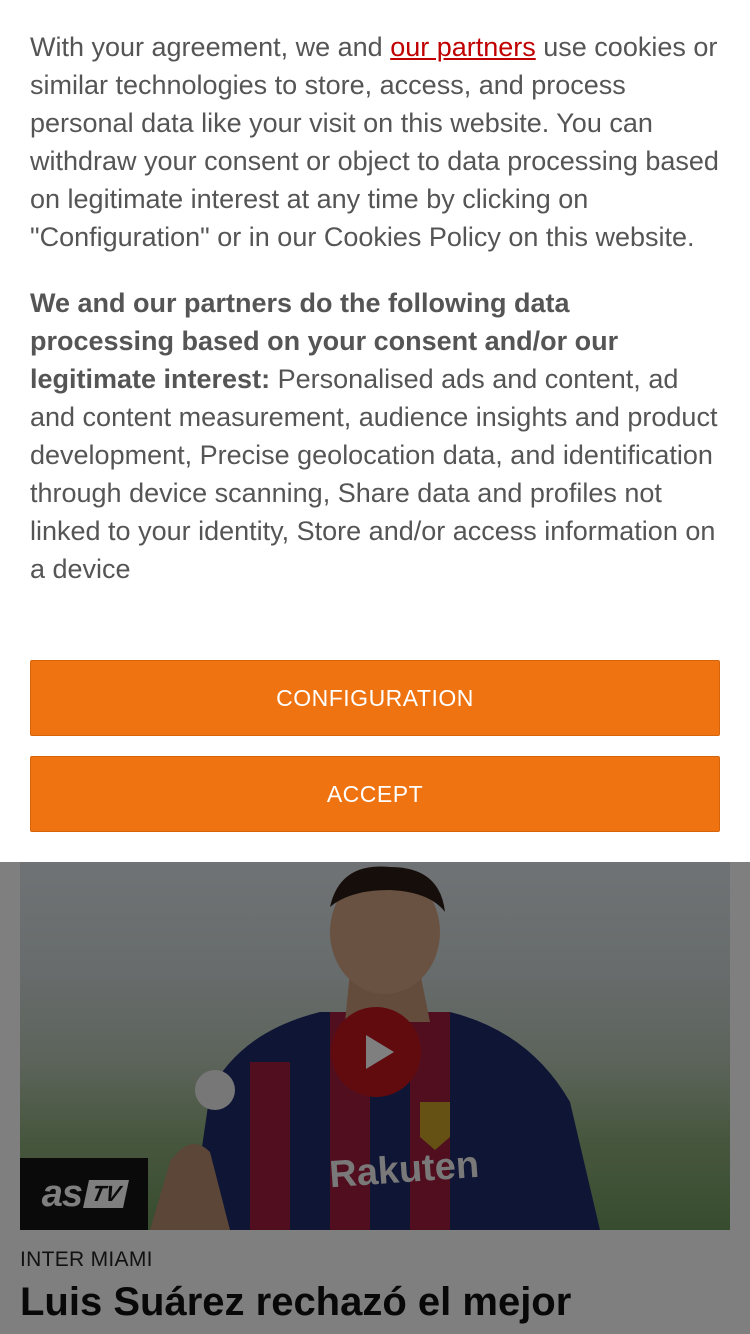  What do you see at coordinates (463, 47) in the screenshot?
I see `our-partners-link: our partners` at bounding box center [463, 47].